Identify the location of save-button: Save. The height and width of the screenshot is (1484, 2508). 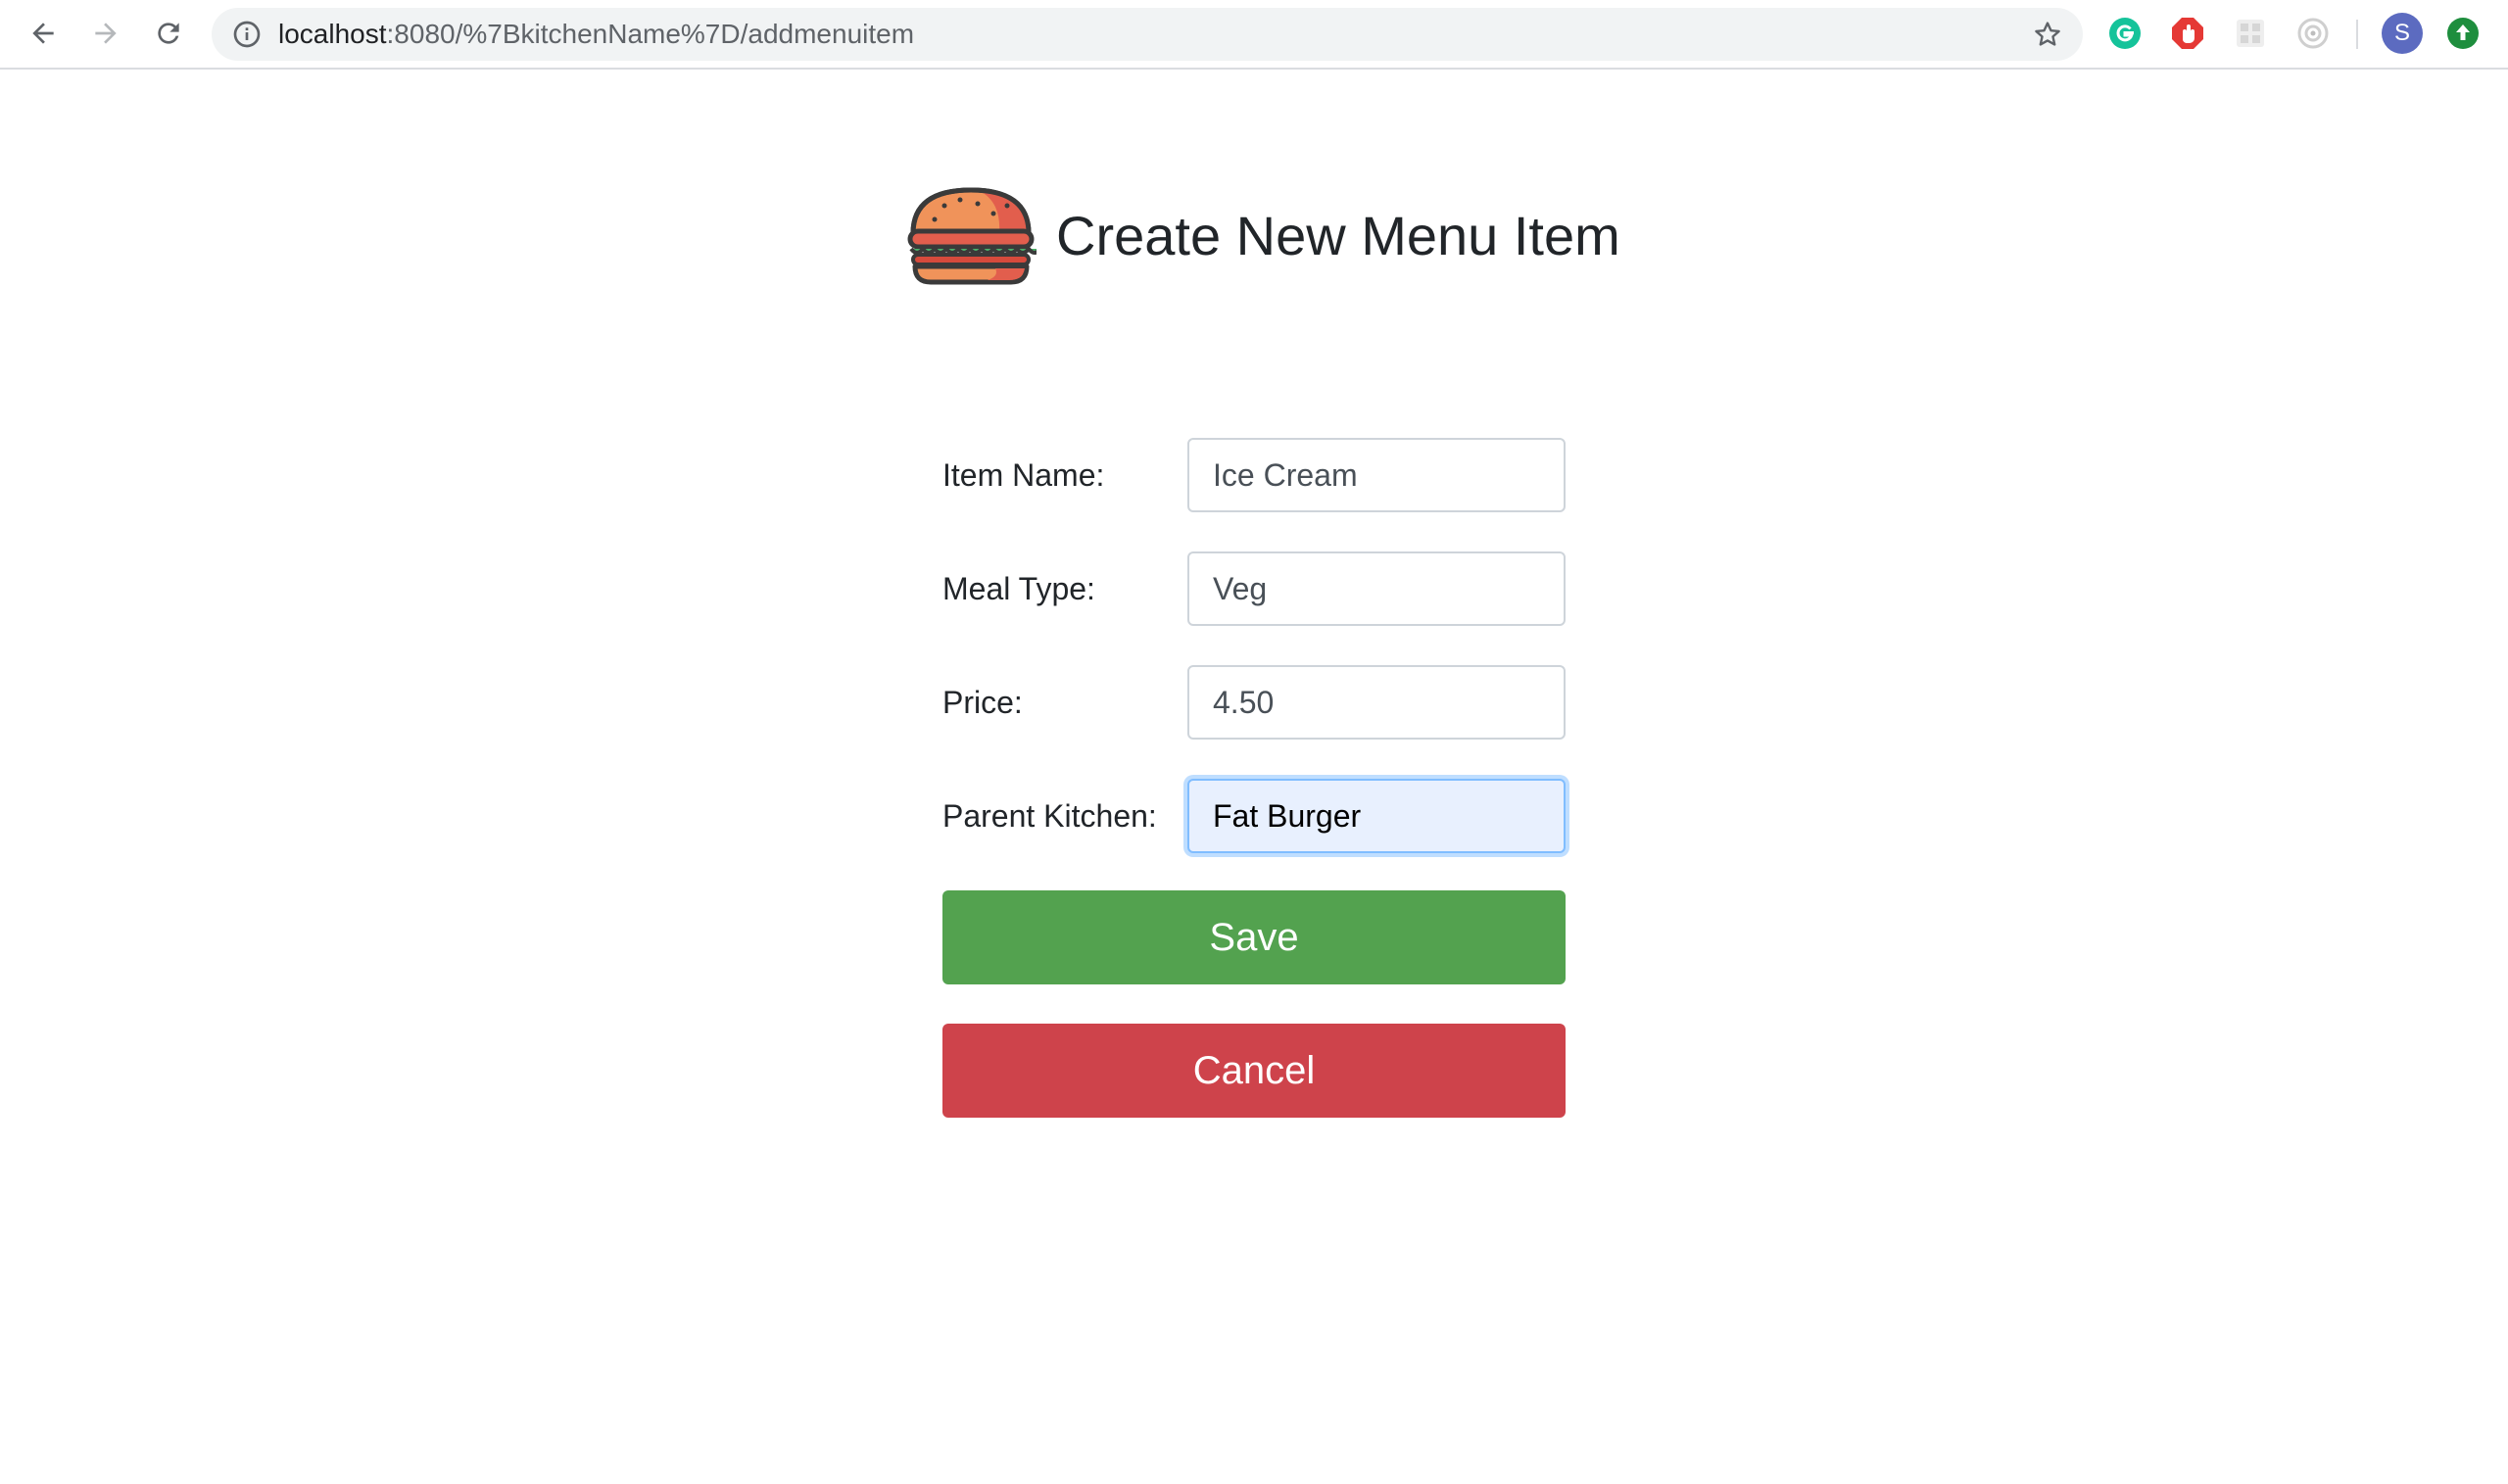
(1254, 937).